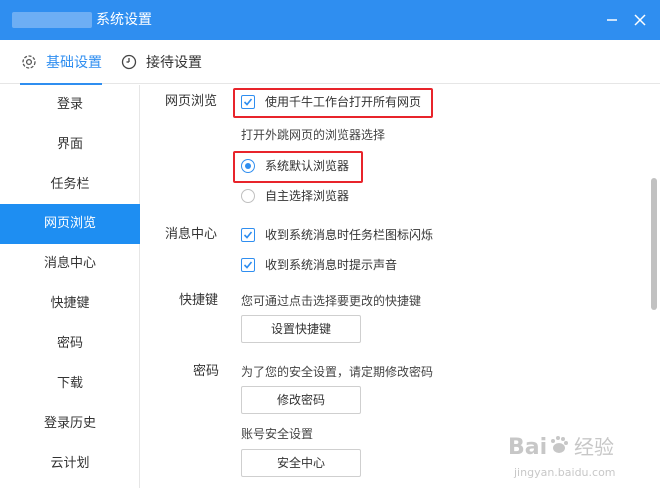 The image size is (660, 488). What do you see at coordinates (349, 235) in the screenshot?
I see `taskbar-flash-label: 收到系统消息时任务栏图标闪烁` at bounding box center [349, 235].